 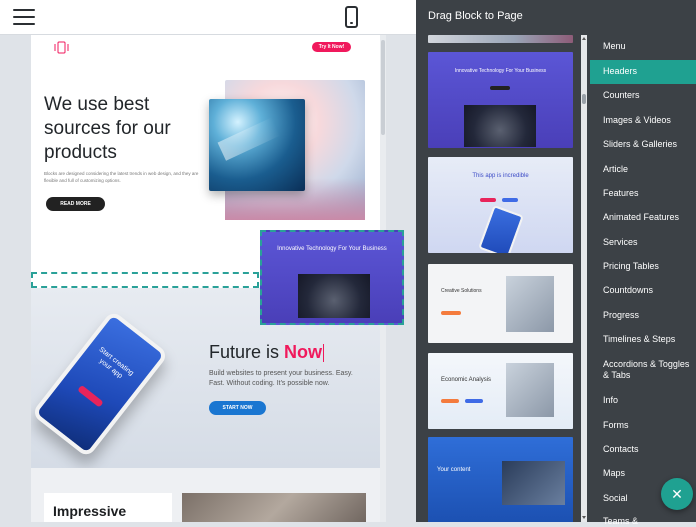 I want to click on scroll-up-arrow-icon, so click(x=584, y=38).